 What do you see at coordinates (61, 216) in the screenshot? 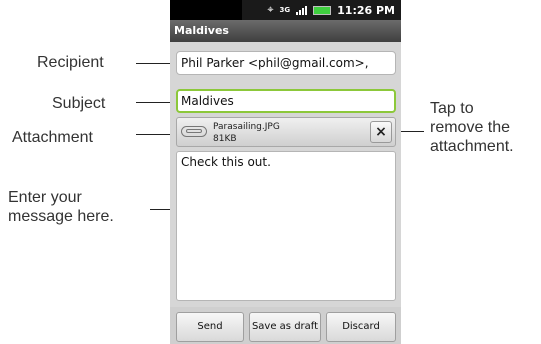
I see `callout-message-line2: message here.` at bounding box center [61, 216].